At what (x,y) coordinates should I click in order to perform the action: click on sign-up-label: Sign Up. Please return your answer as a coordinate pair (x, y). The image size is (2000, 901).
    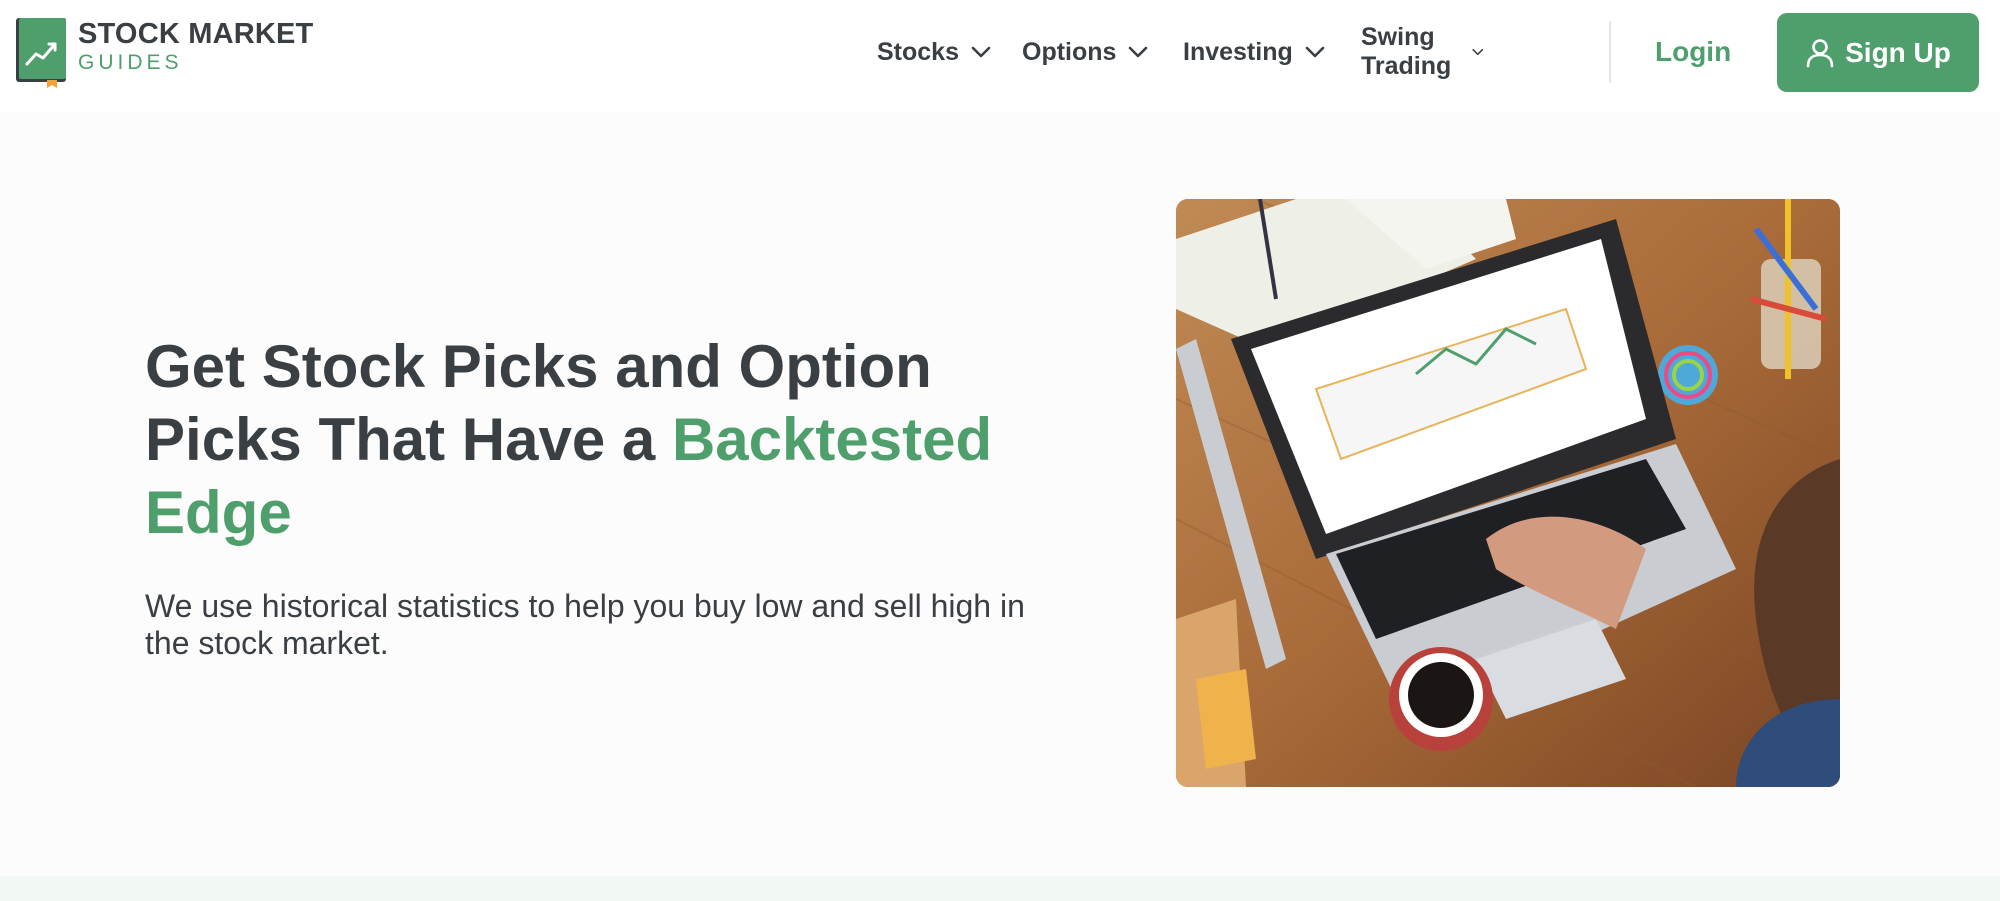
    Looking at the image, I should click on (1898, 52).